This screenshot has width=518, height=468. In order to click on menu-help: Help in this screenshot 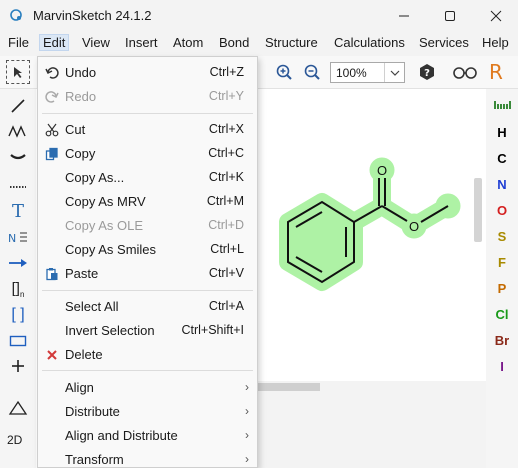, I will do `click(495, 42)`.